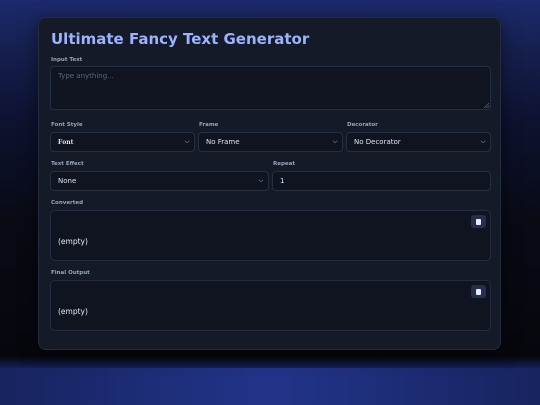 This screenshot has width=540, height=405. What do you see at coordinates (270, 88) in the screenshot?
I see `input-text-area` at bounding box center [270, 88].